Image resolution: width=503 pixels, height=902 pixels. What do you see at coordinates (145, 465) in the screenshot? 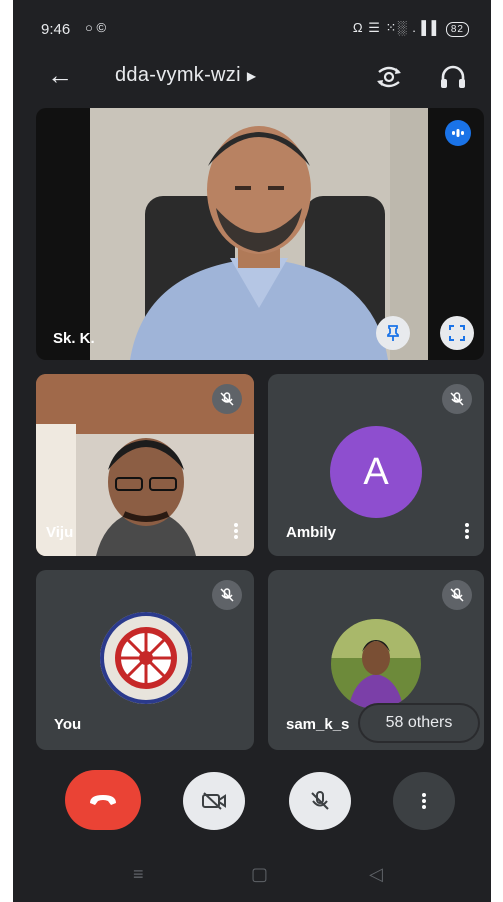
I see `participant-tile-viju: Viju` at bounding box center [145, 465].